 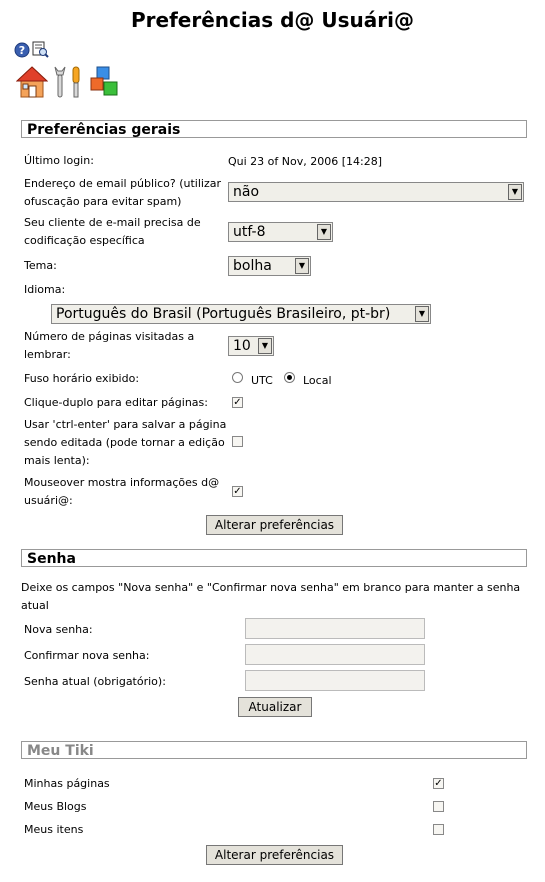 I want to click on public-email-select: não ▼, so click(x=376, y=192).